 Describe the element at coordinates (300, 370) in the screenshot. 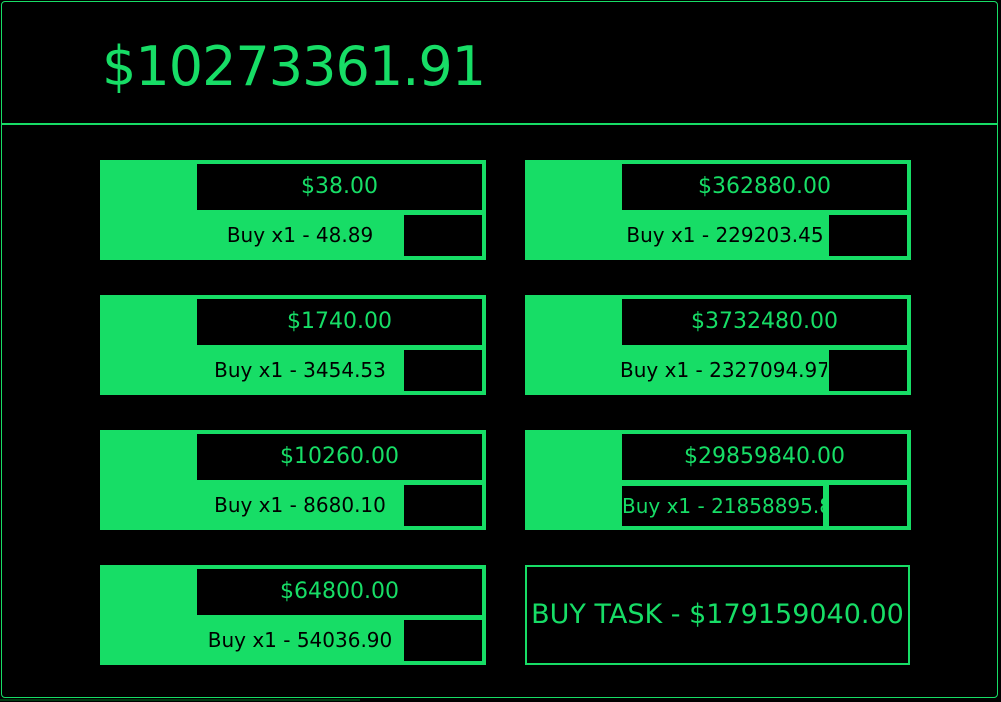

I see `upgrade-buy-label: Buy x1 - 3454.53` at that location.